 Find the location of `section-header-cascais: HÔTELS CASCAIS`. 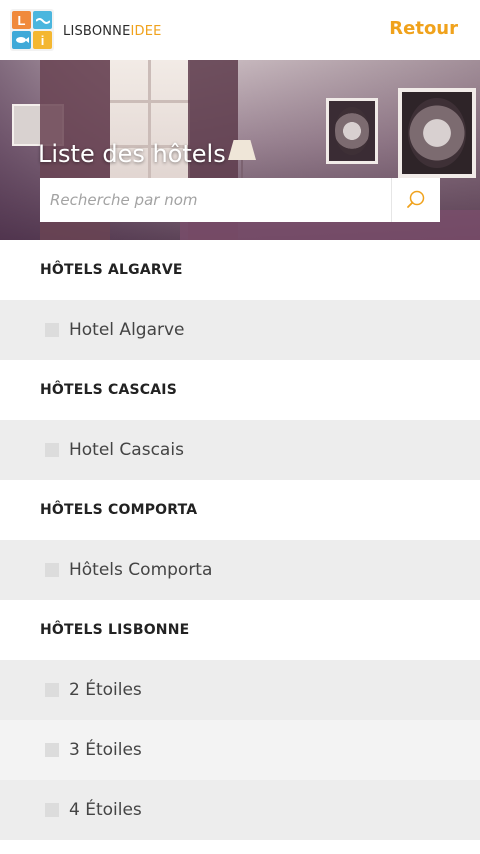

section-header-cascais: HÔTELS CASCAIS is located at coordinates (240, 390).